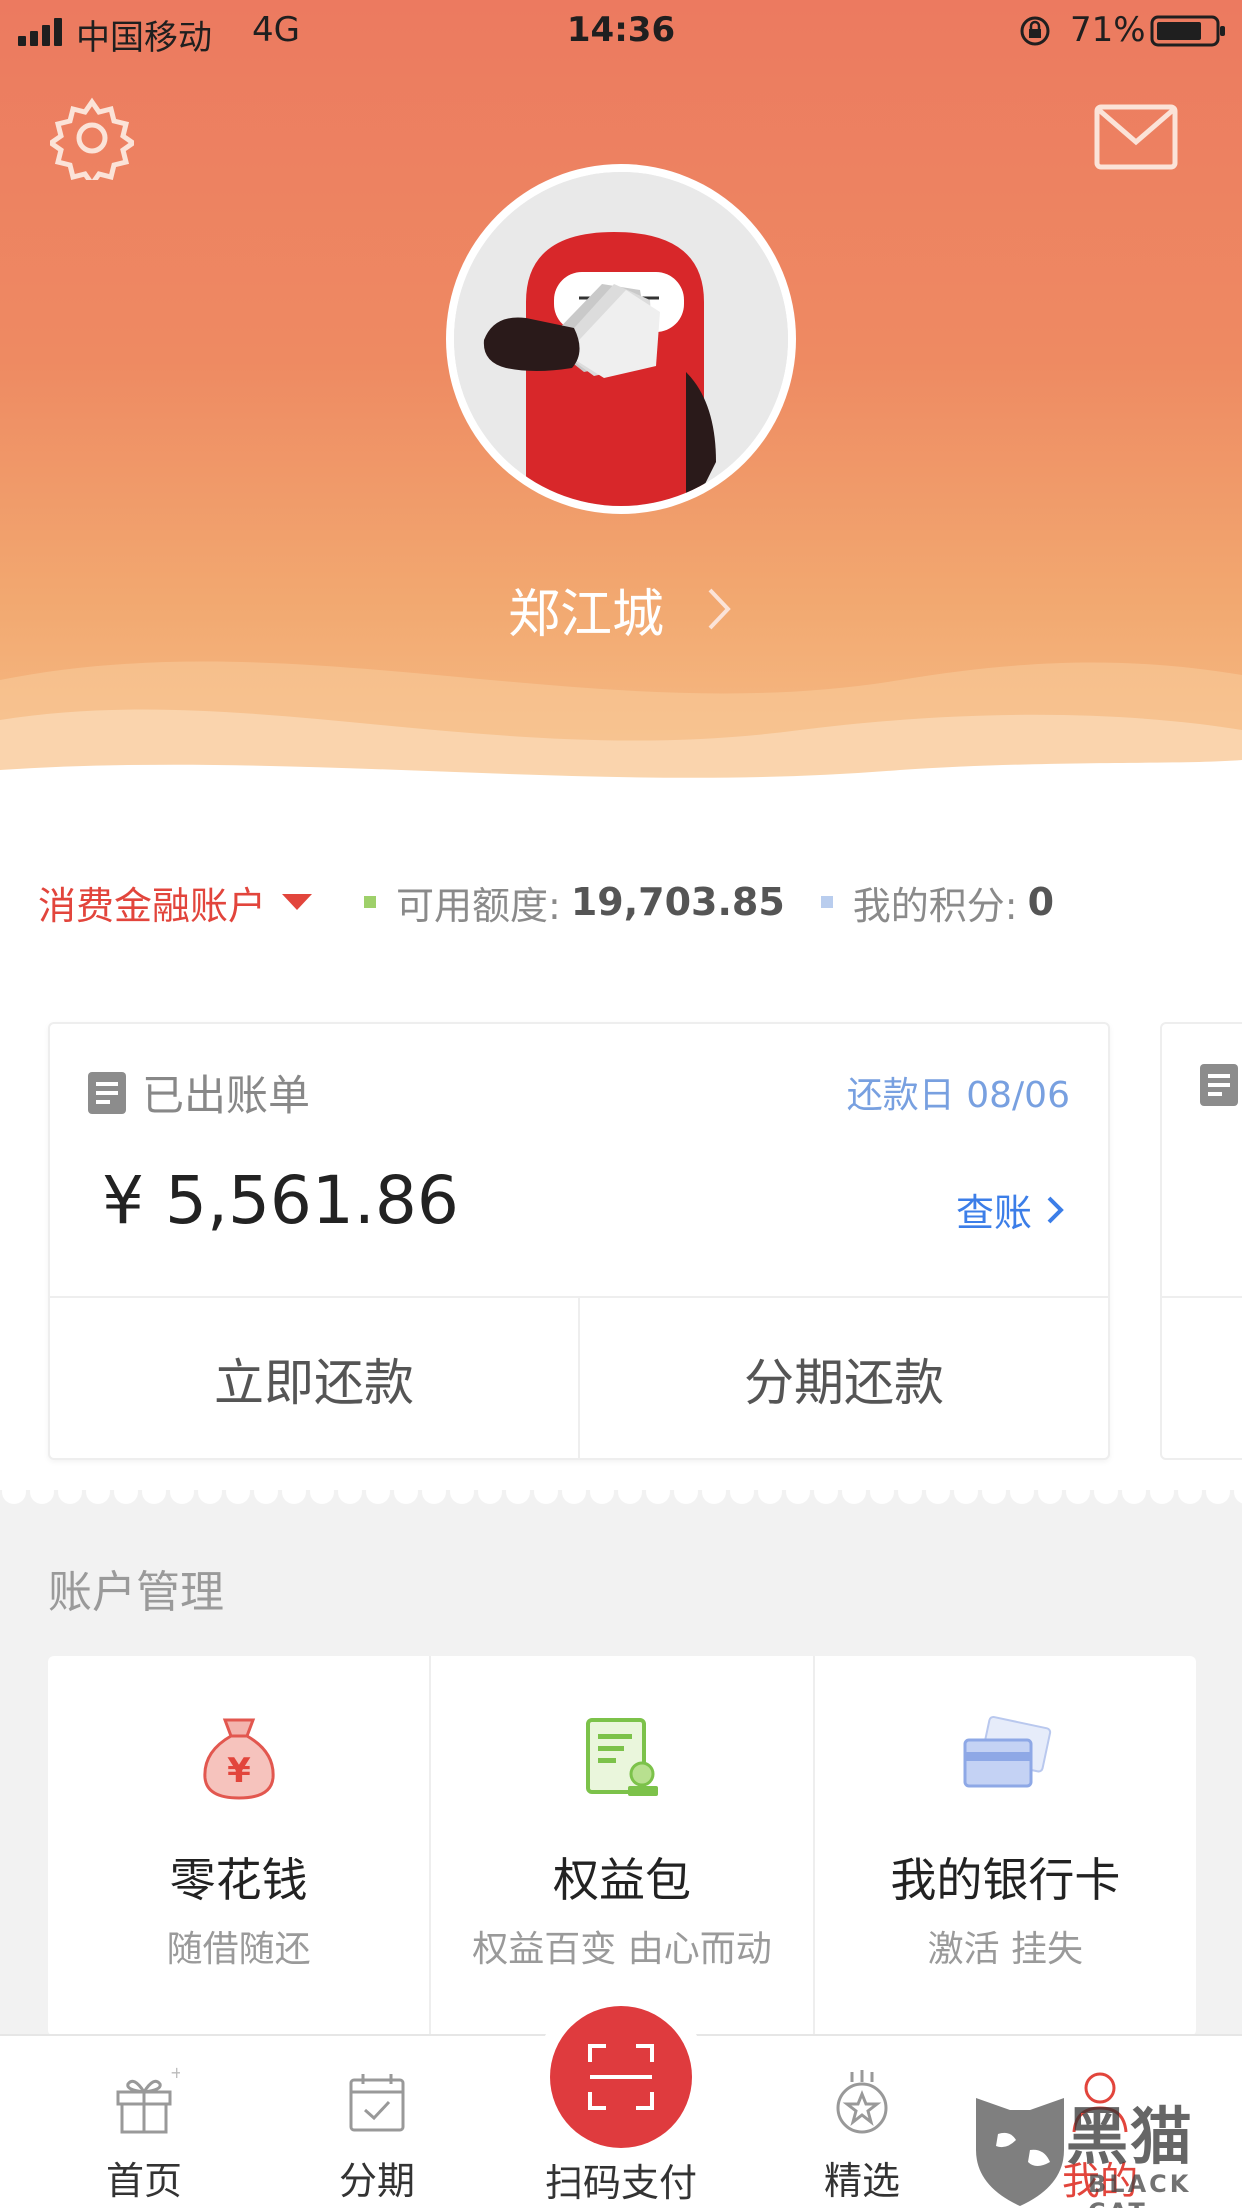  What do you see at coordinates (621, 730) in the screenshot?
I see `header-wave-decoration` at bounding box center [621, 730].